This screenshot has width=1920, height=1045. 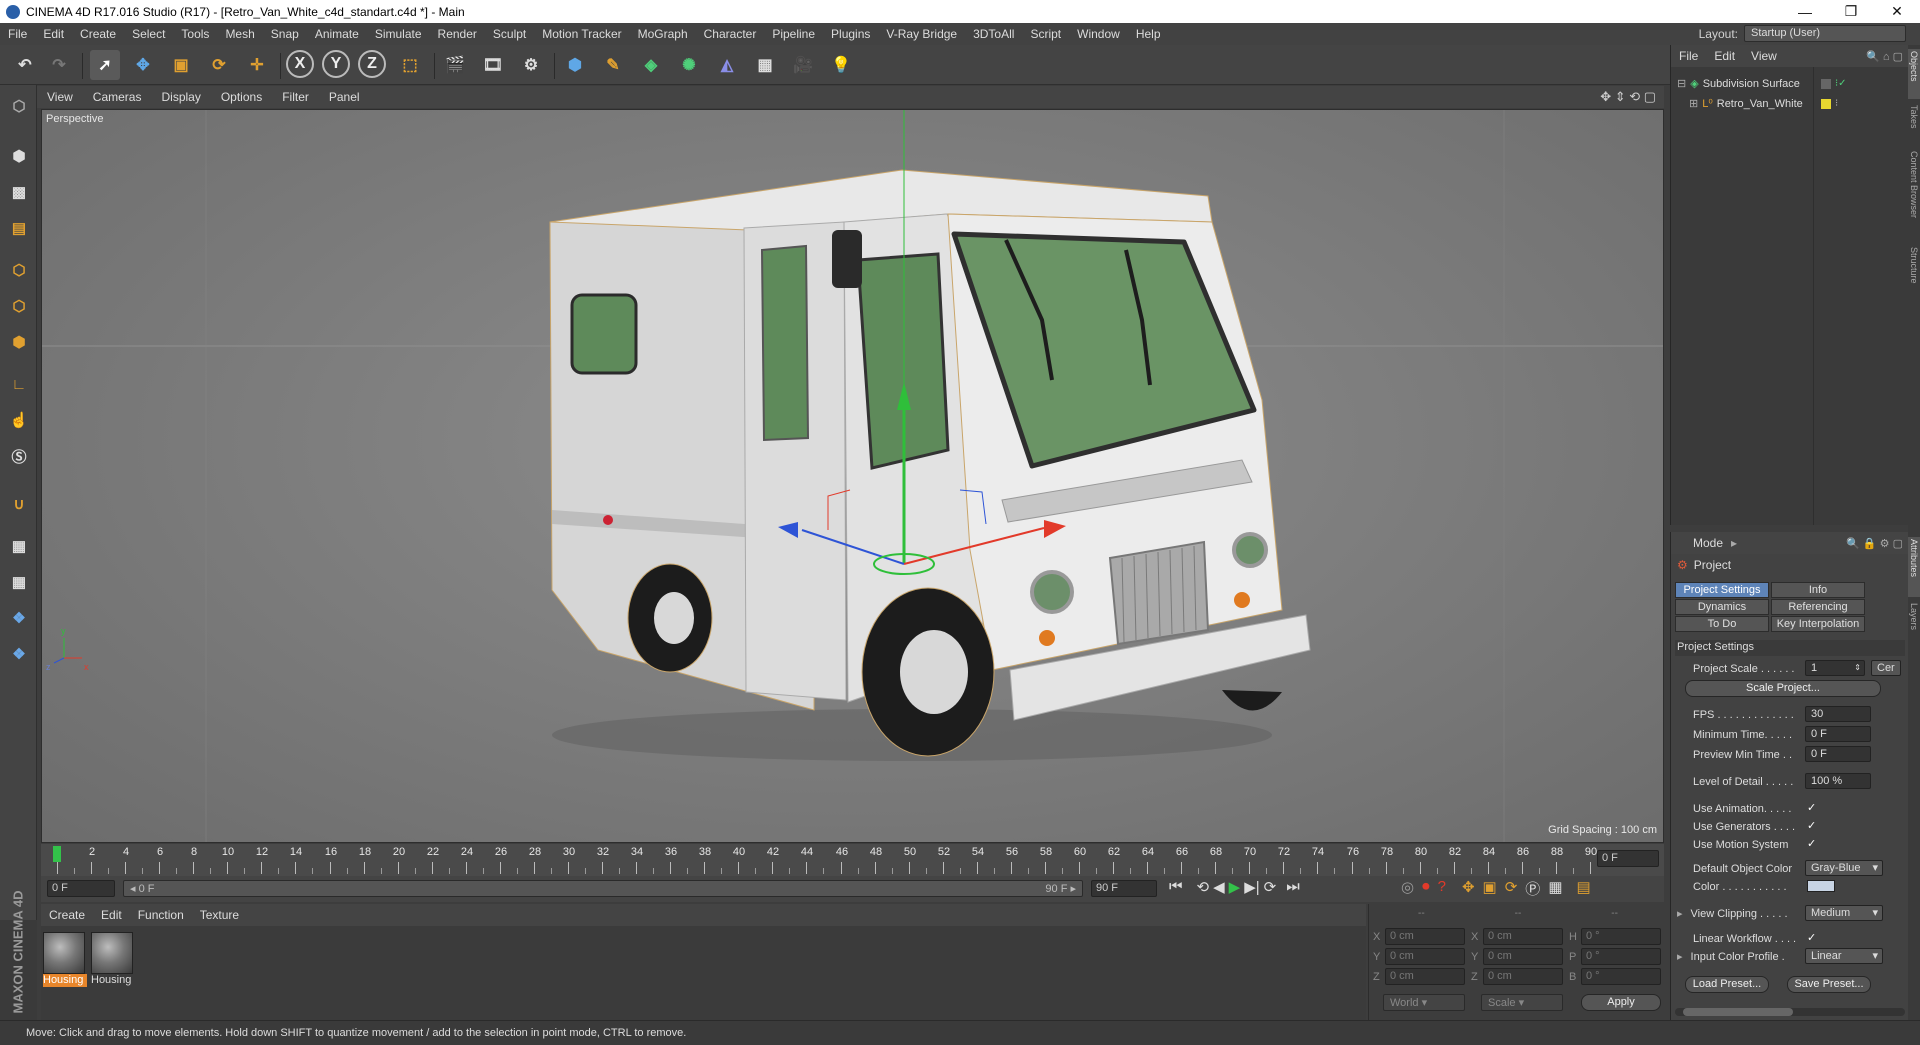 I want to click on menu-vray-bridge: V-Ray Bridge, so click(x=921, y=34).